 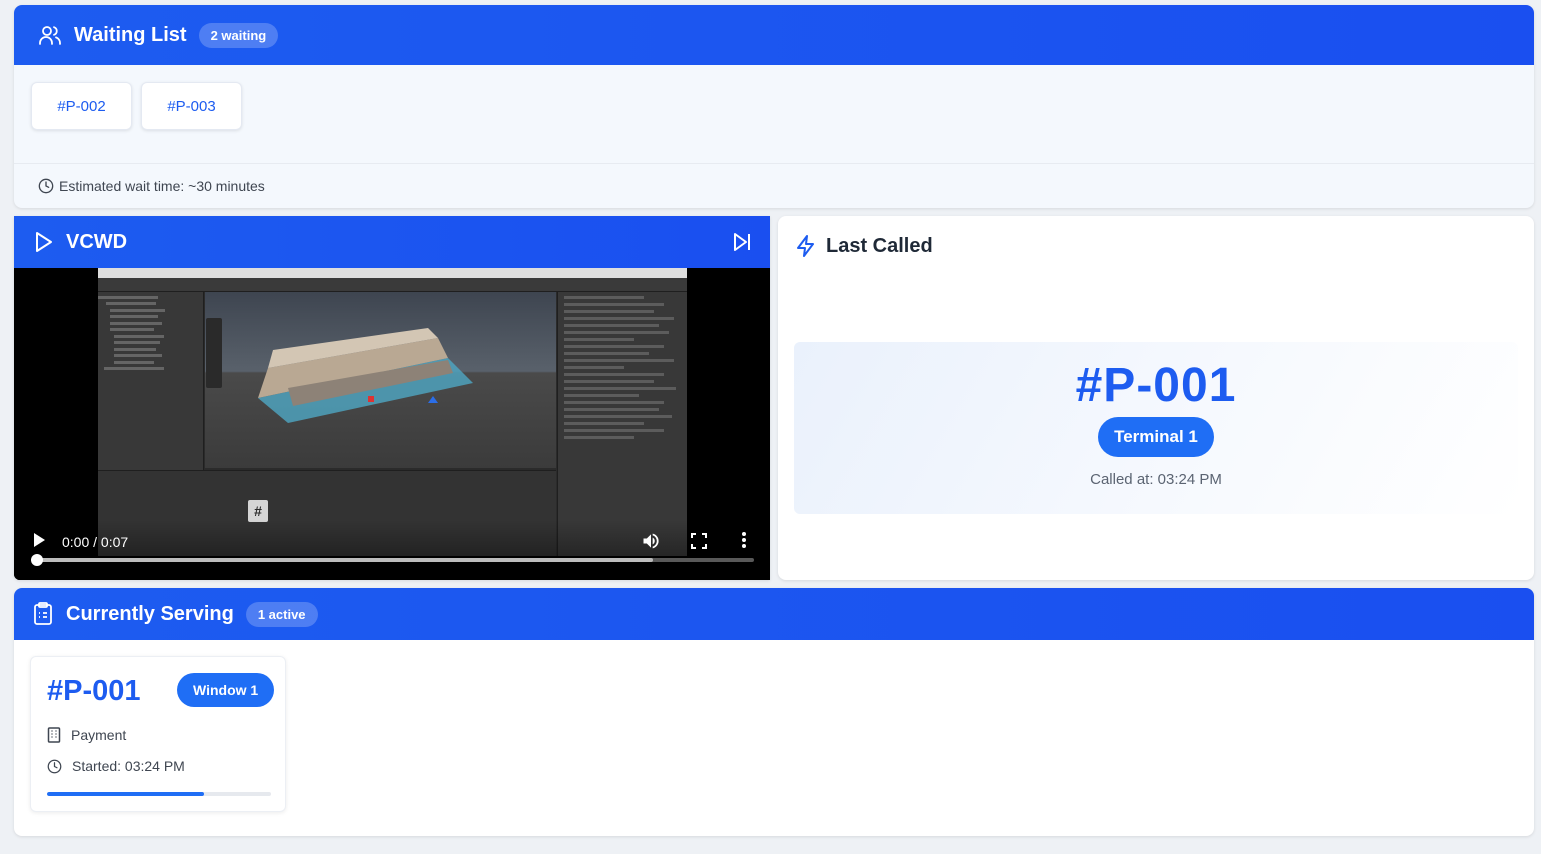 I want to click on window-badge: Window 1, so click(x=226, y=690).